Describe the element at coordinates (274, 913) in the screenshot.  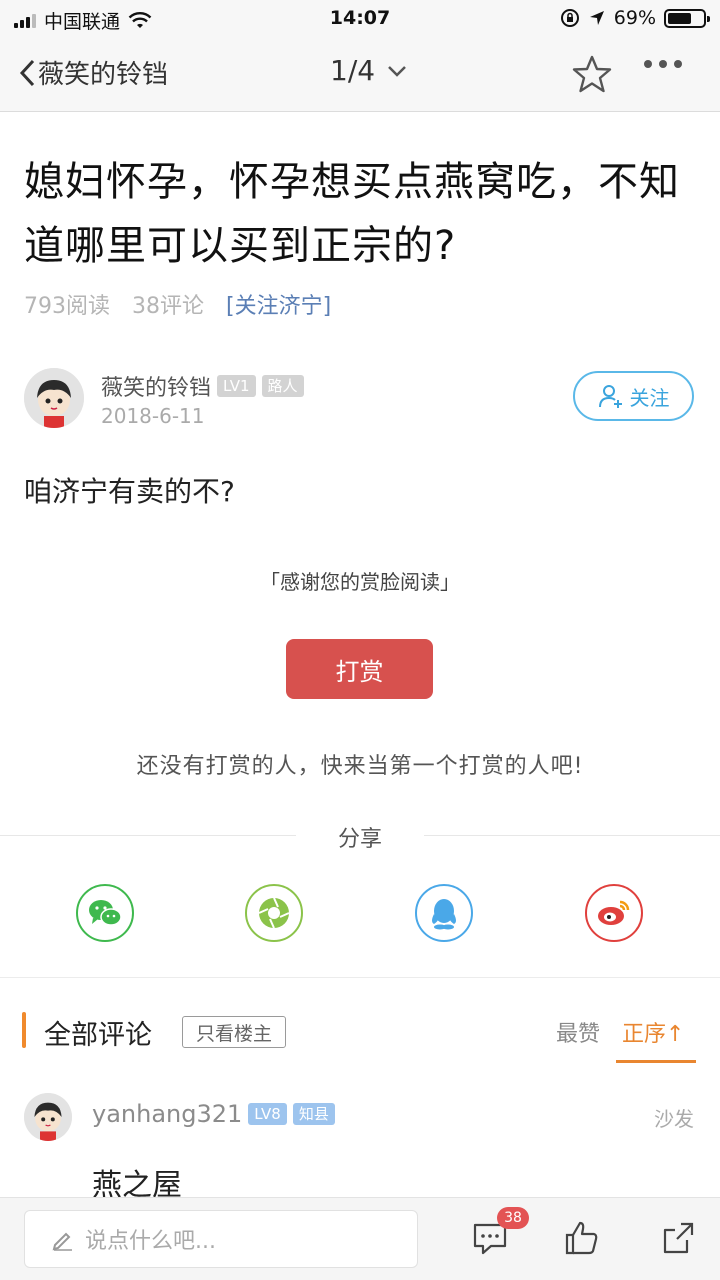
I see `moments-icon` at that location.